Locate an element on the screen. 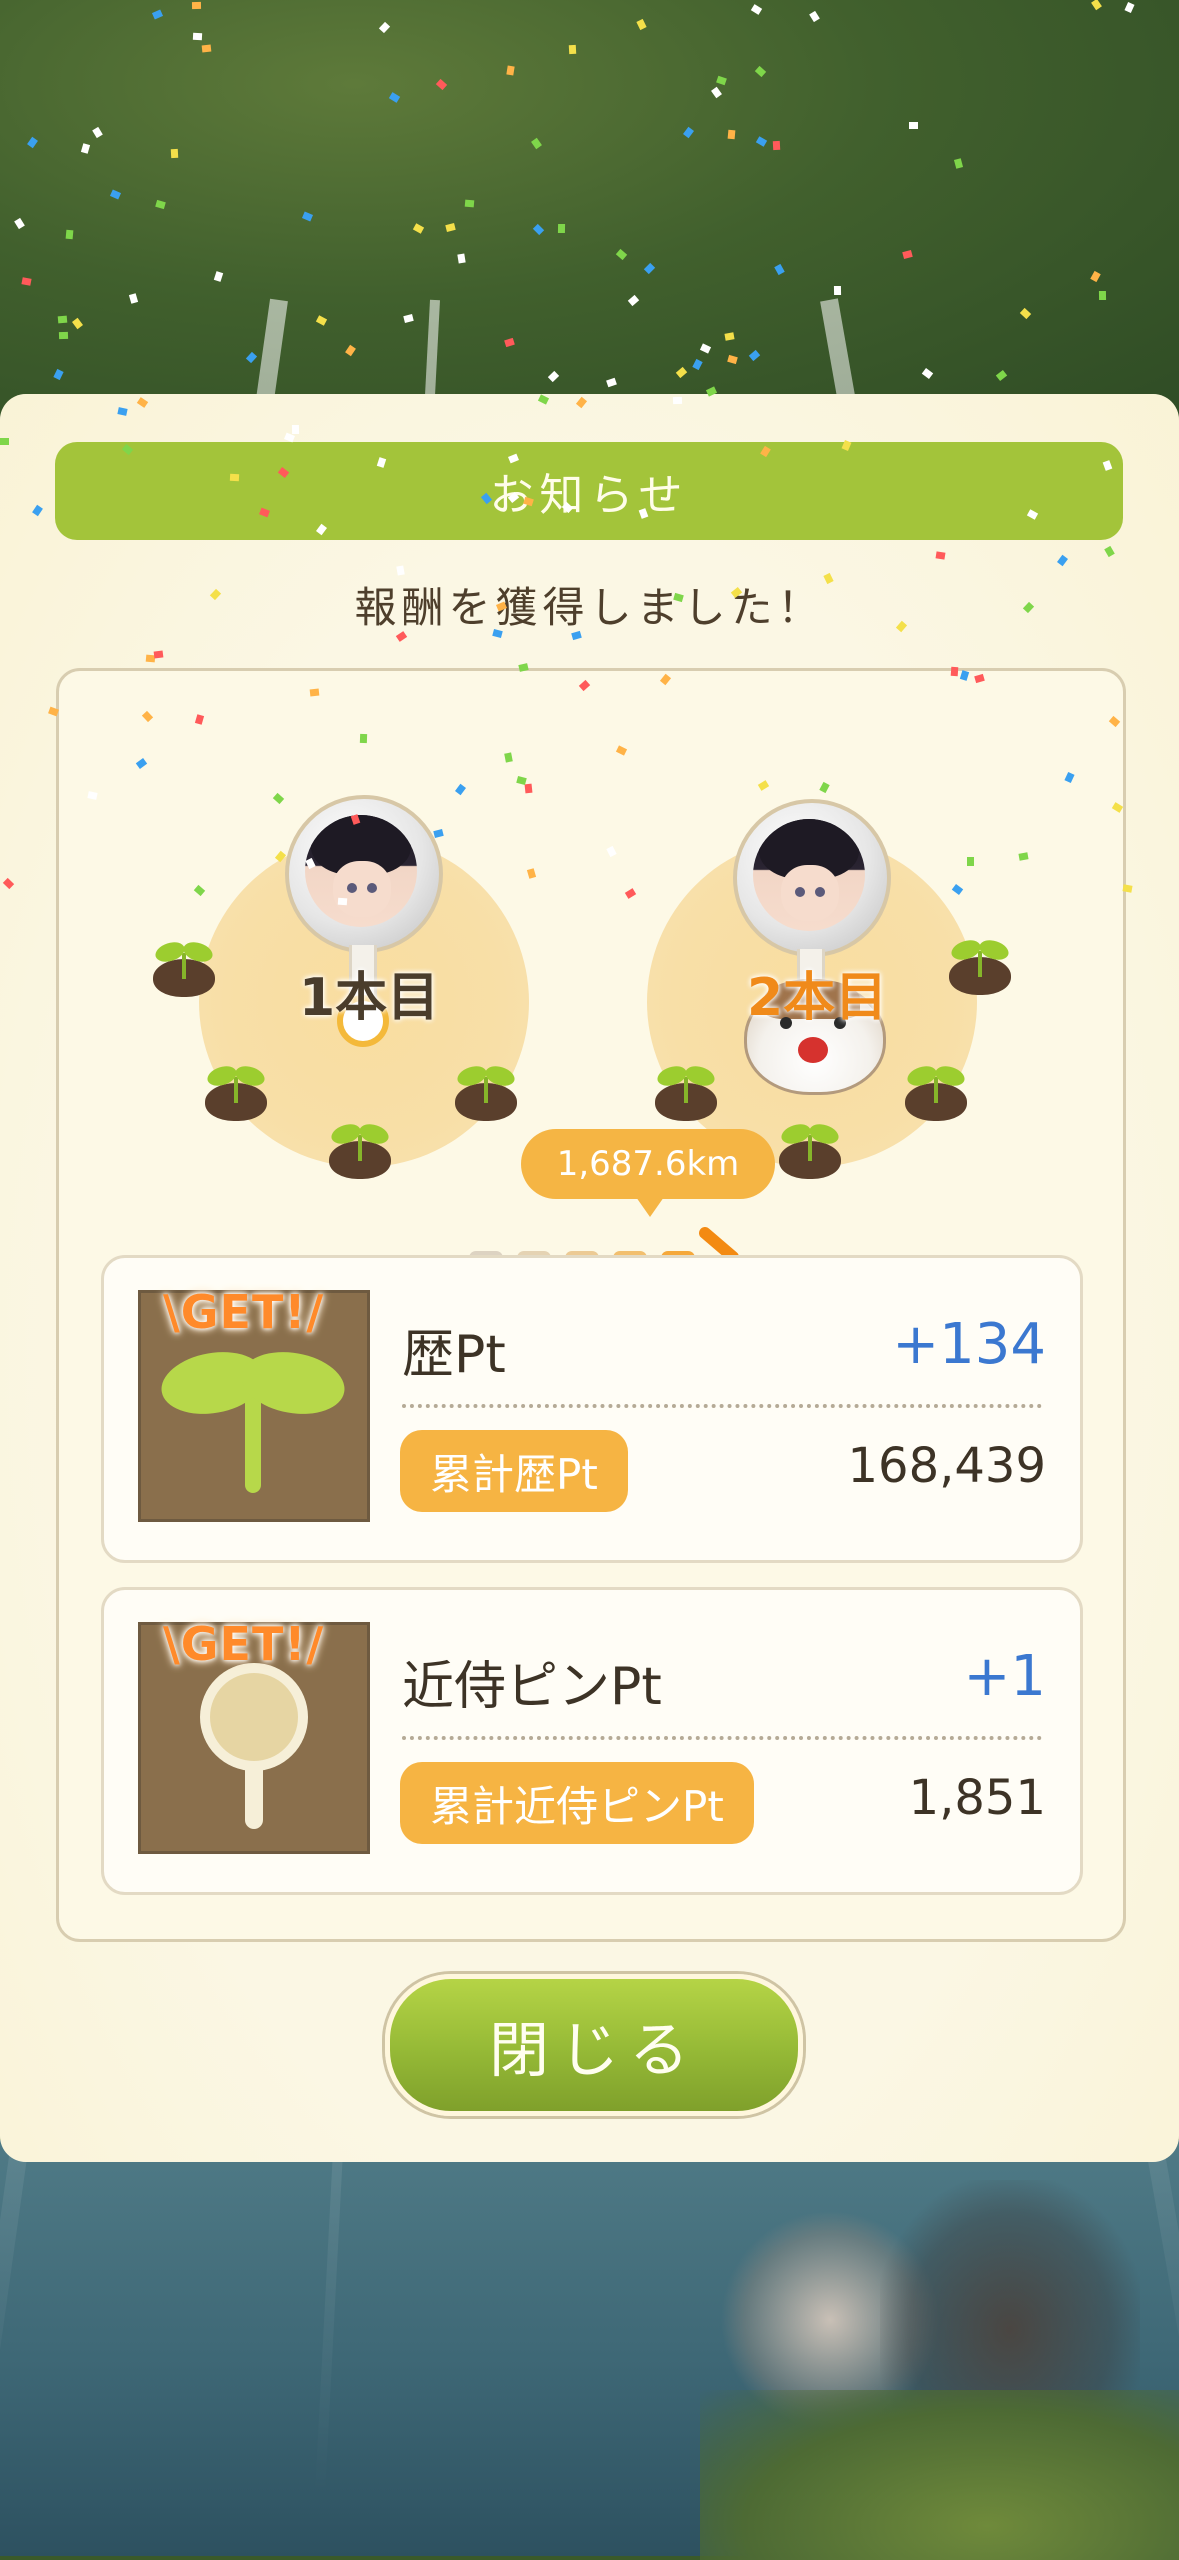  to-pin-label: 2本目 is located at coordinates (817, 998).